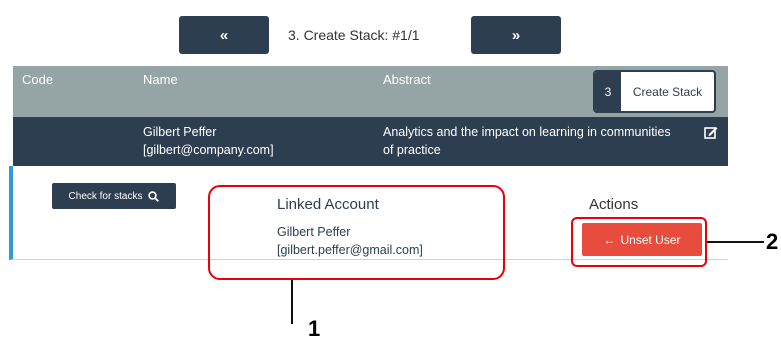  I want to click on stack-position-label: 3. Create Stack: #1/1, so click(354, 35).